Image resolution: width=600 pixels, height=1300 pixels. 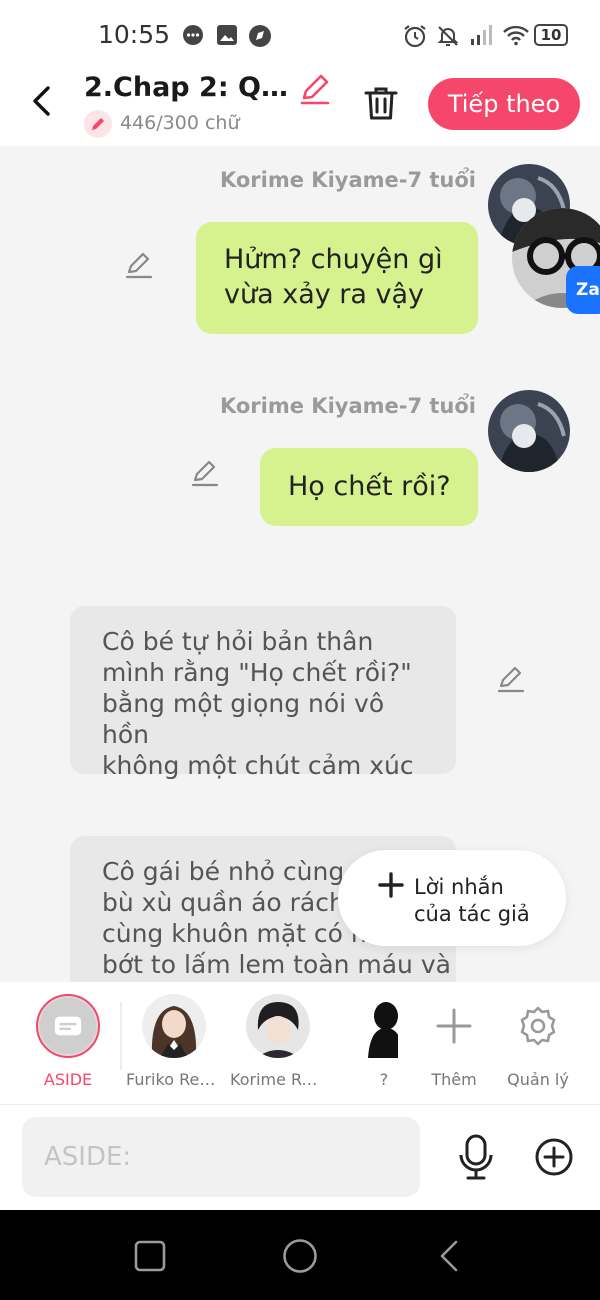 What do you see at coordinates (257, 672) in the screenshot?
I see `aside-line: mình rằng "Họ chết rồi?"` at bounding box center [257, 672].